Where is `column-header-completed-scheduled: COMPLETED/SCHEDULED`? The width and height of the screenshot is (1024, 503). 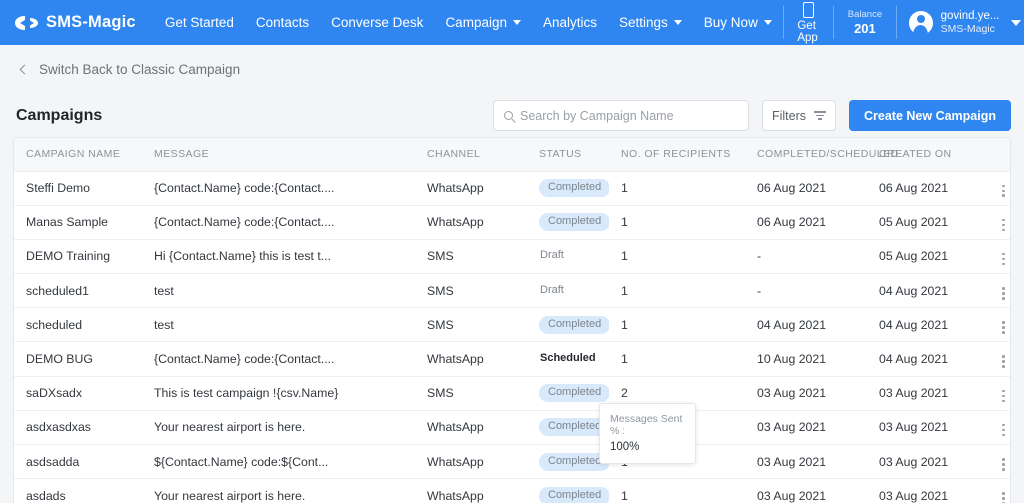
column-header-completed-scheduled: COMPLETED/SCHEDULED is located at coordinates (823, 155).